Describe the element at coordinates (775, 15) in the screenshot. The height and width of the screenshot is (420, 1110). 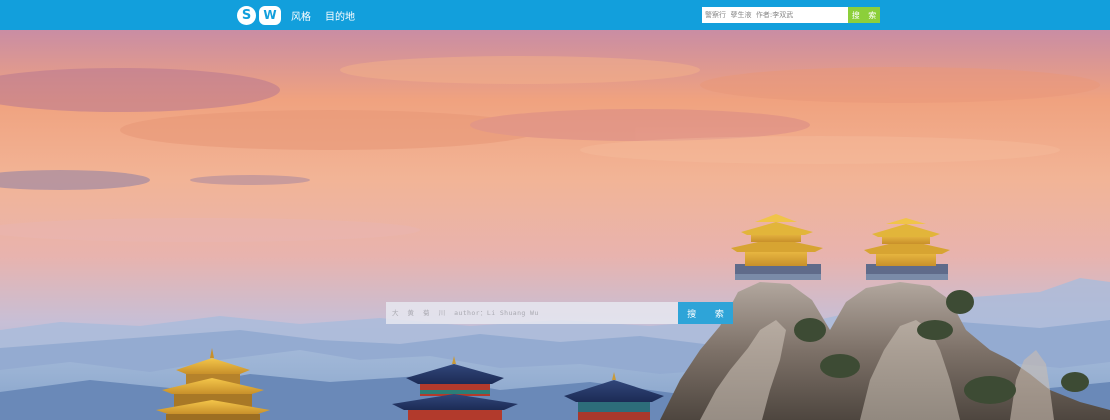
I see `header-search-input` at that location.